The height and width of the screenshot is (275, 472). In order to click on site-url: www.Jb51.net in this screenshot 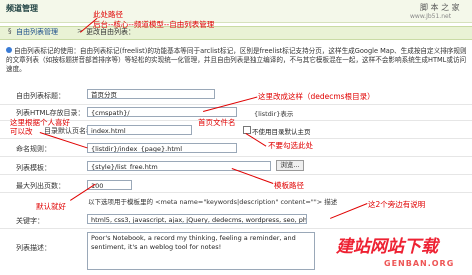, I will do `click(431, 16)`.